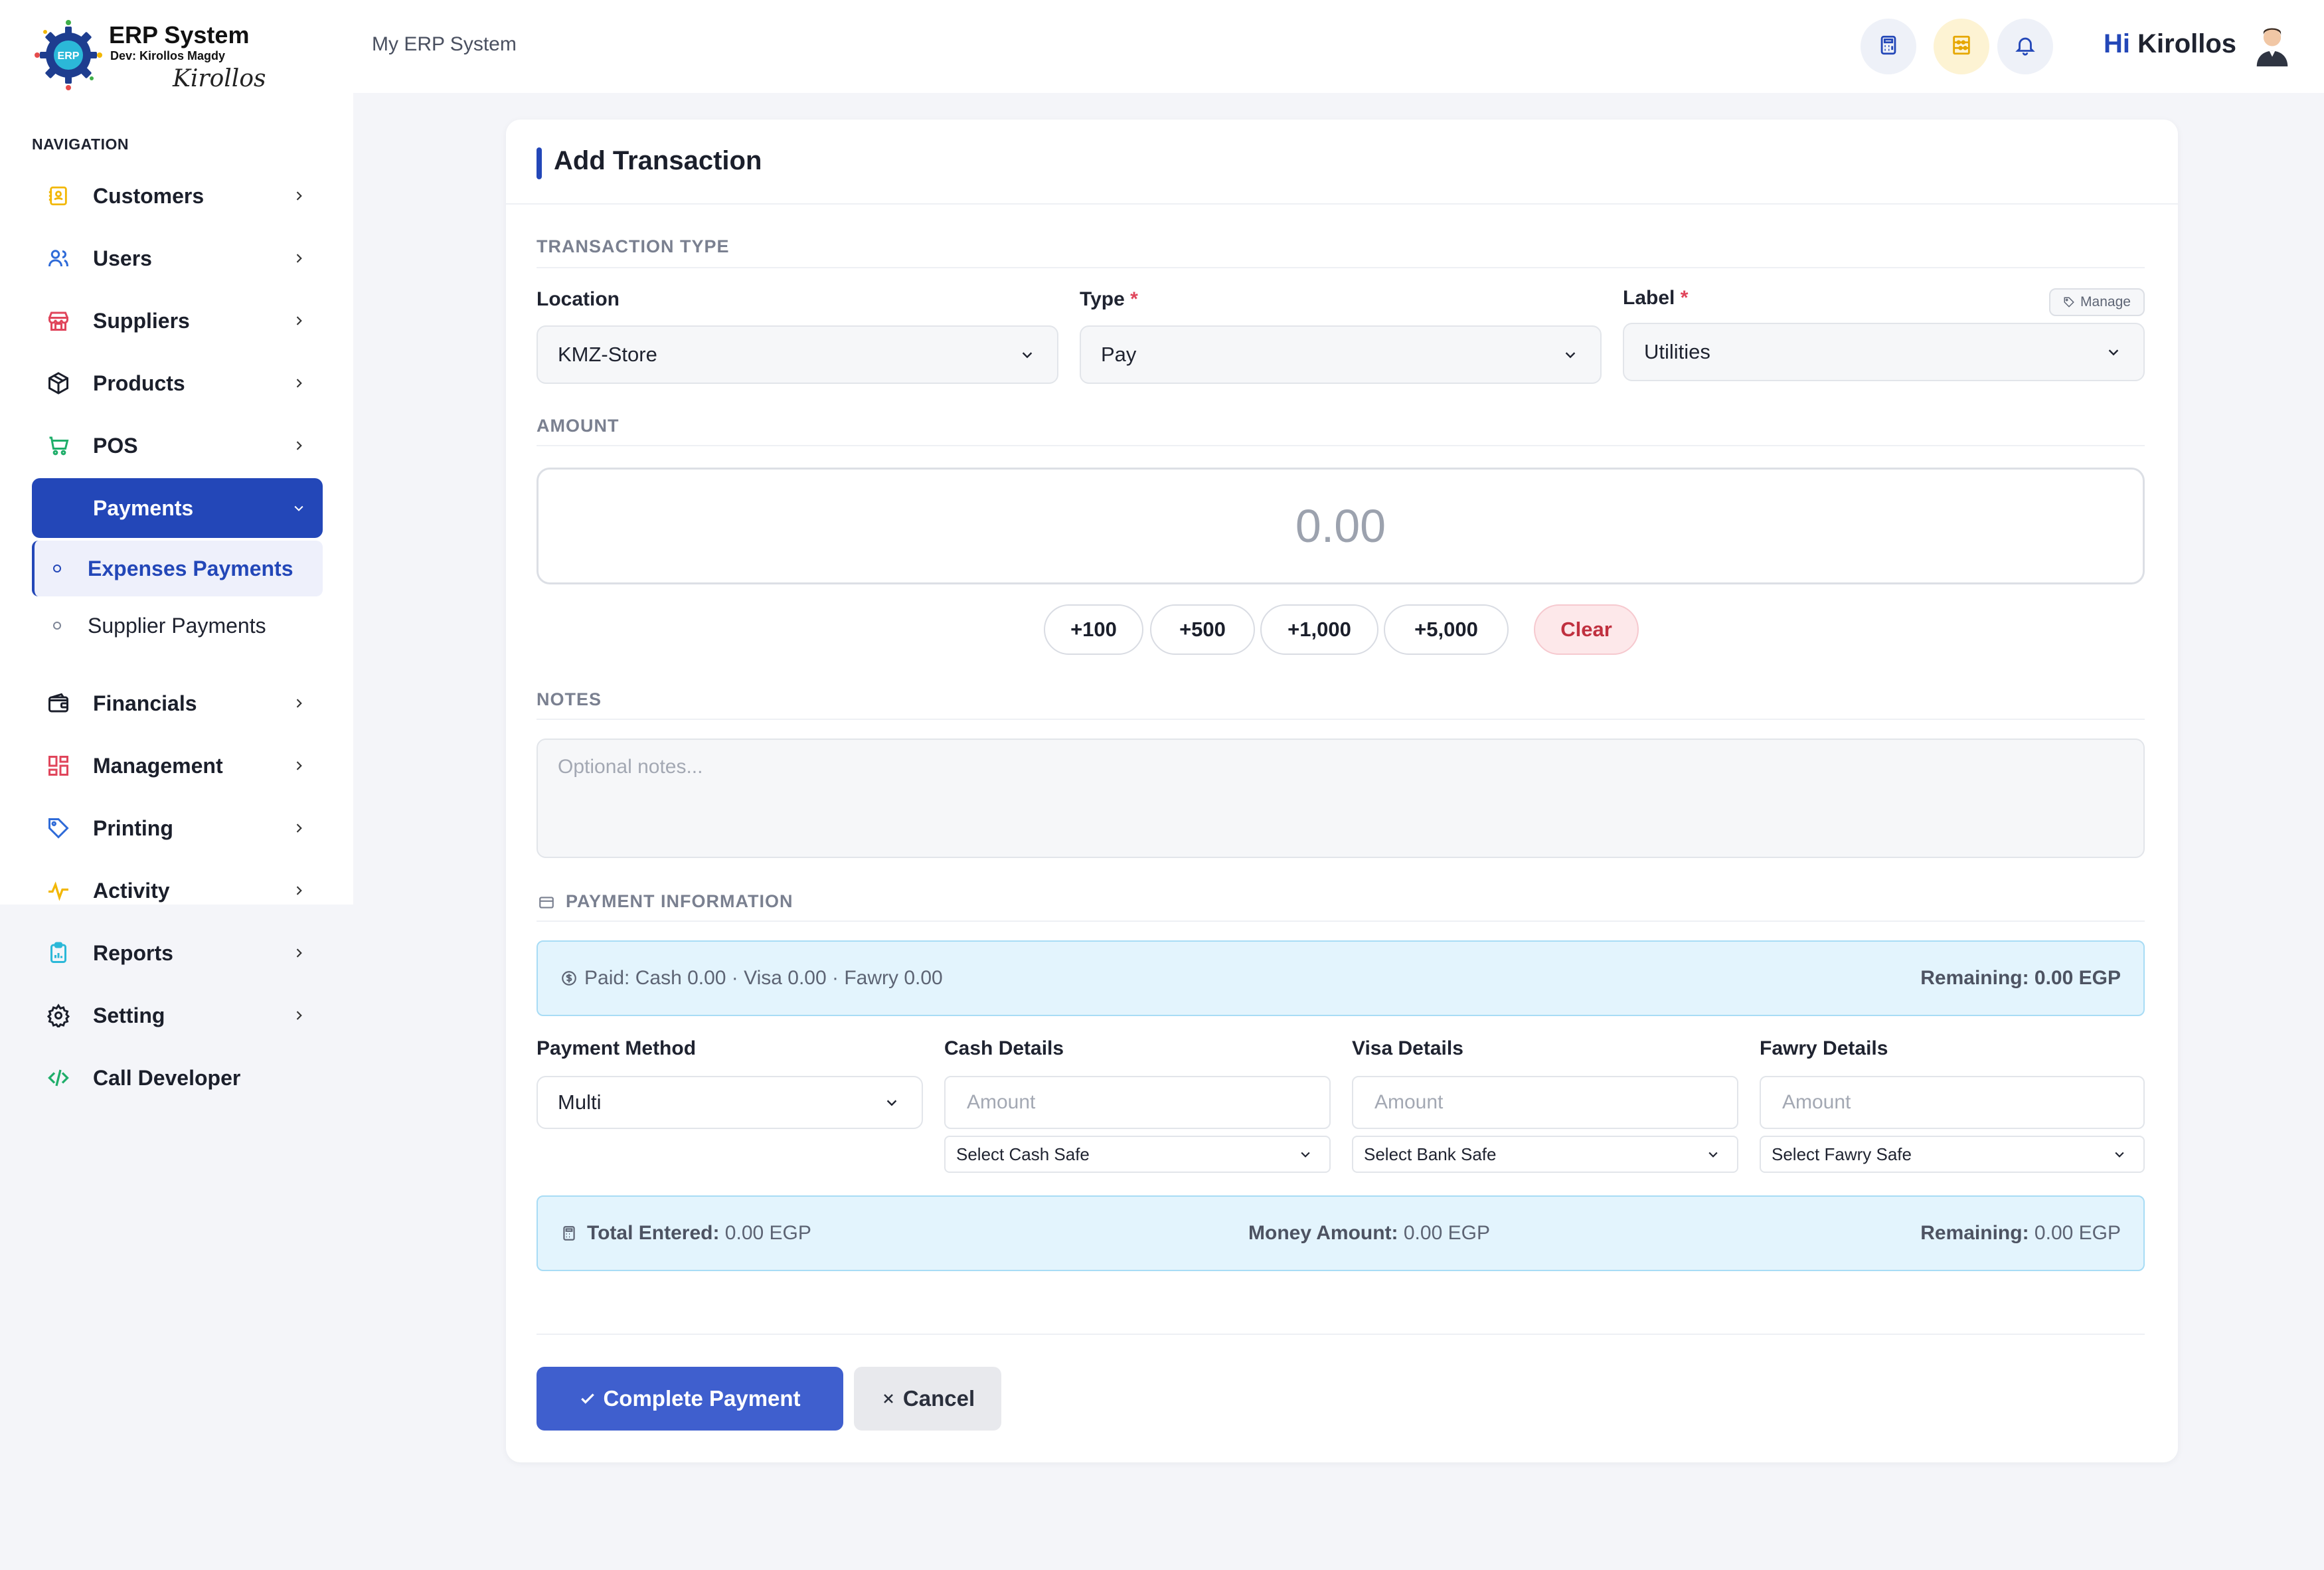 Image resolution: width=2324 pixels, height=1570 pixels. I want to click on type-label-text: Type, so click(1103, 299).